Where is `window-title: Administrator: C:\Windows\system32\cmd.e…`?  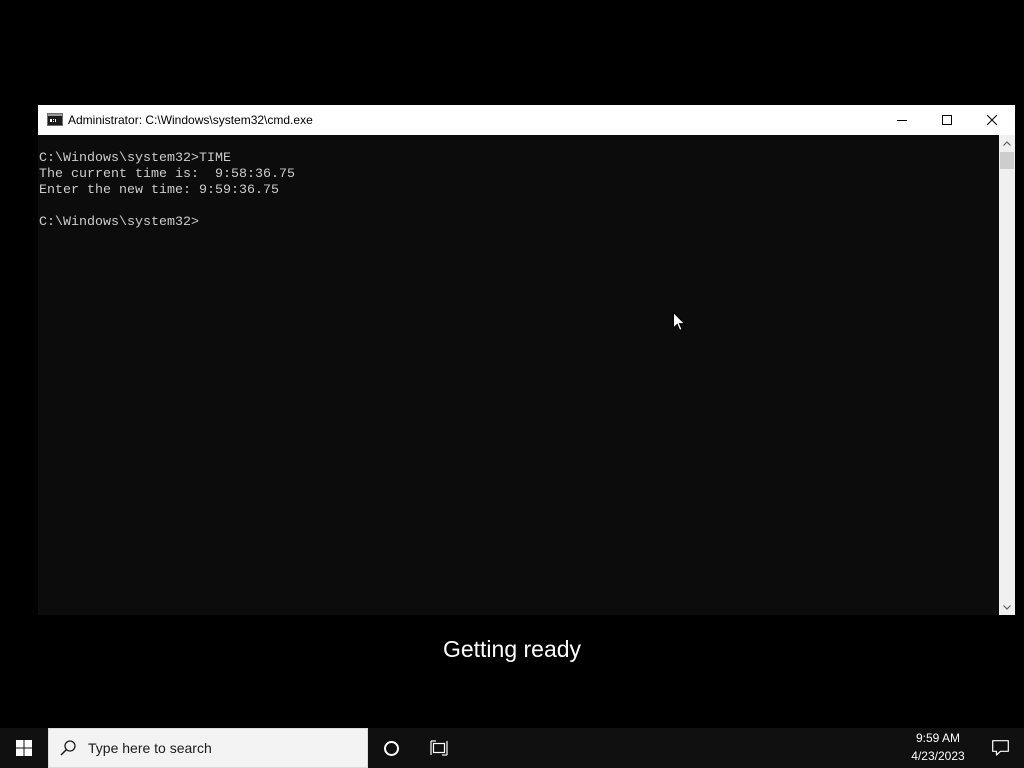
window-title: Administrator: C:\Windows\system32\cmd.e… is located at coordinates (190, 120).